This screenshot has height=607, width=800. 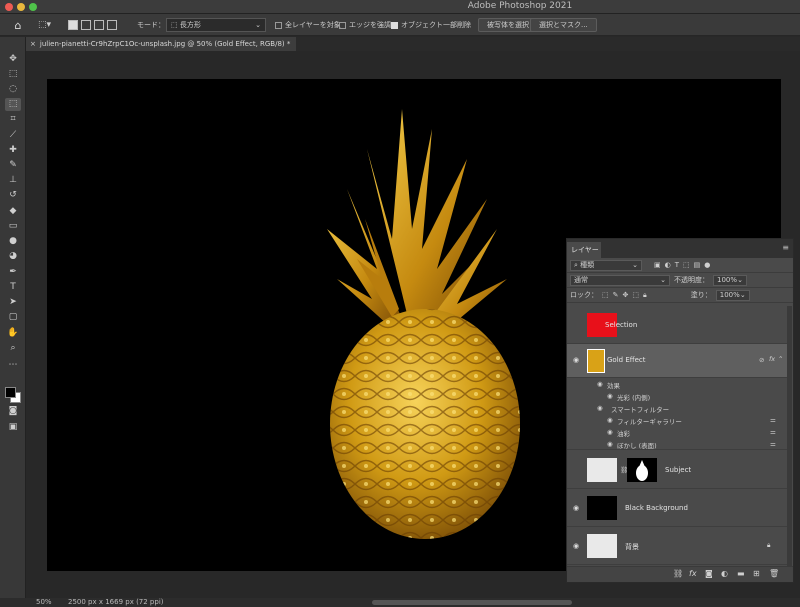 I want to click on crop-tool-icon: ⌗, so click(x=13, y=119).